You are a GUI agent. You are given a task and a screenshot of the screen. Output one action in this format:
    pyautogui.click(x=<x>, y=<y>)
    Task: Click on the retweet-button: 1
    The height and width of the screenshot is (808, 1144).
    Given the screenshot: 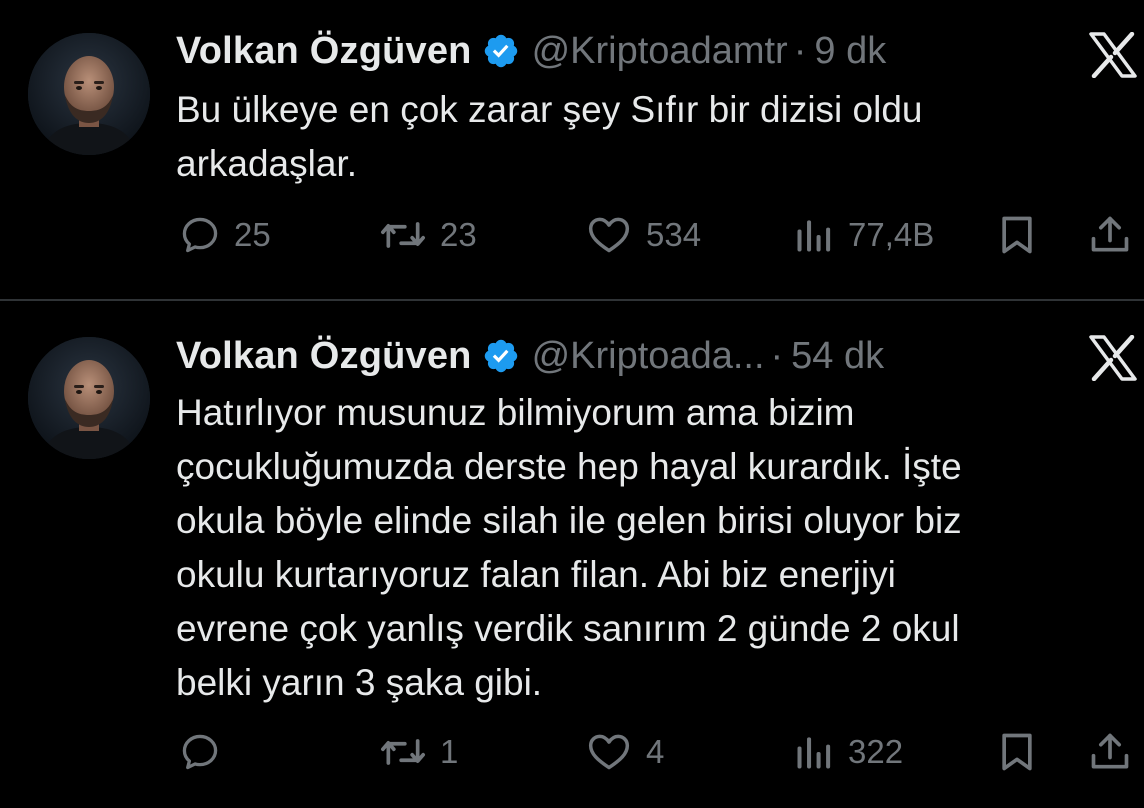 What is the action you would take?
    pyautogui.click(x=418, y=752)
    